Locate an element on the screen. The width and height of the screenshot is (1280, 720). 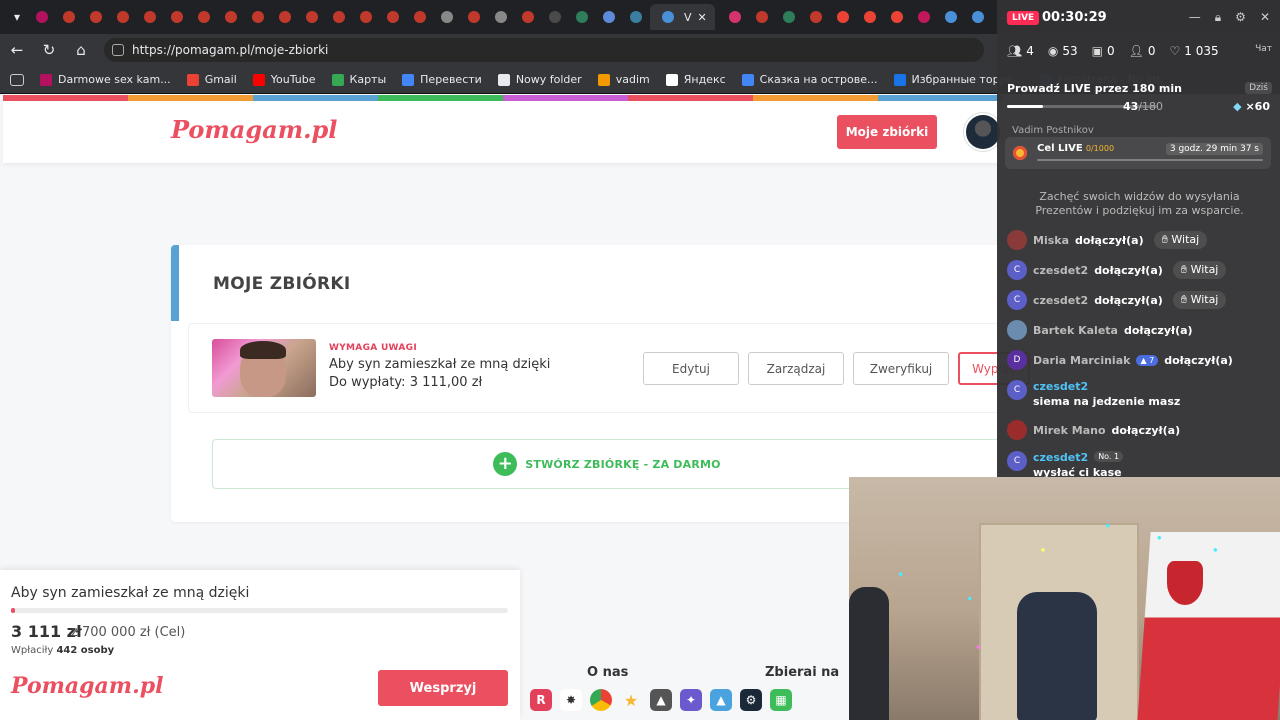
chat-avatar: D is located at coordinates (1017, 360).